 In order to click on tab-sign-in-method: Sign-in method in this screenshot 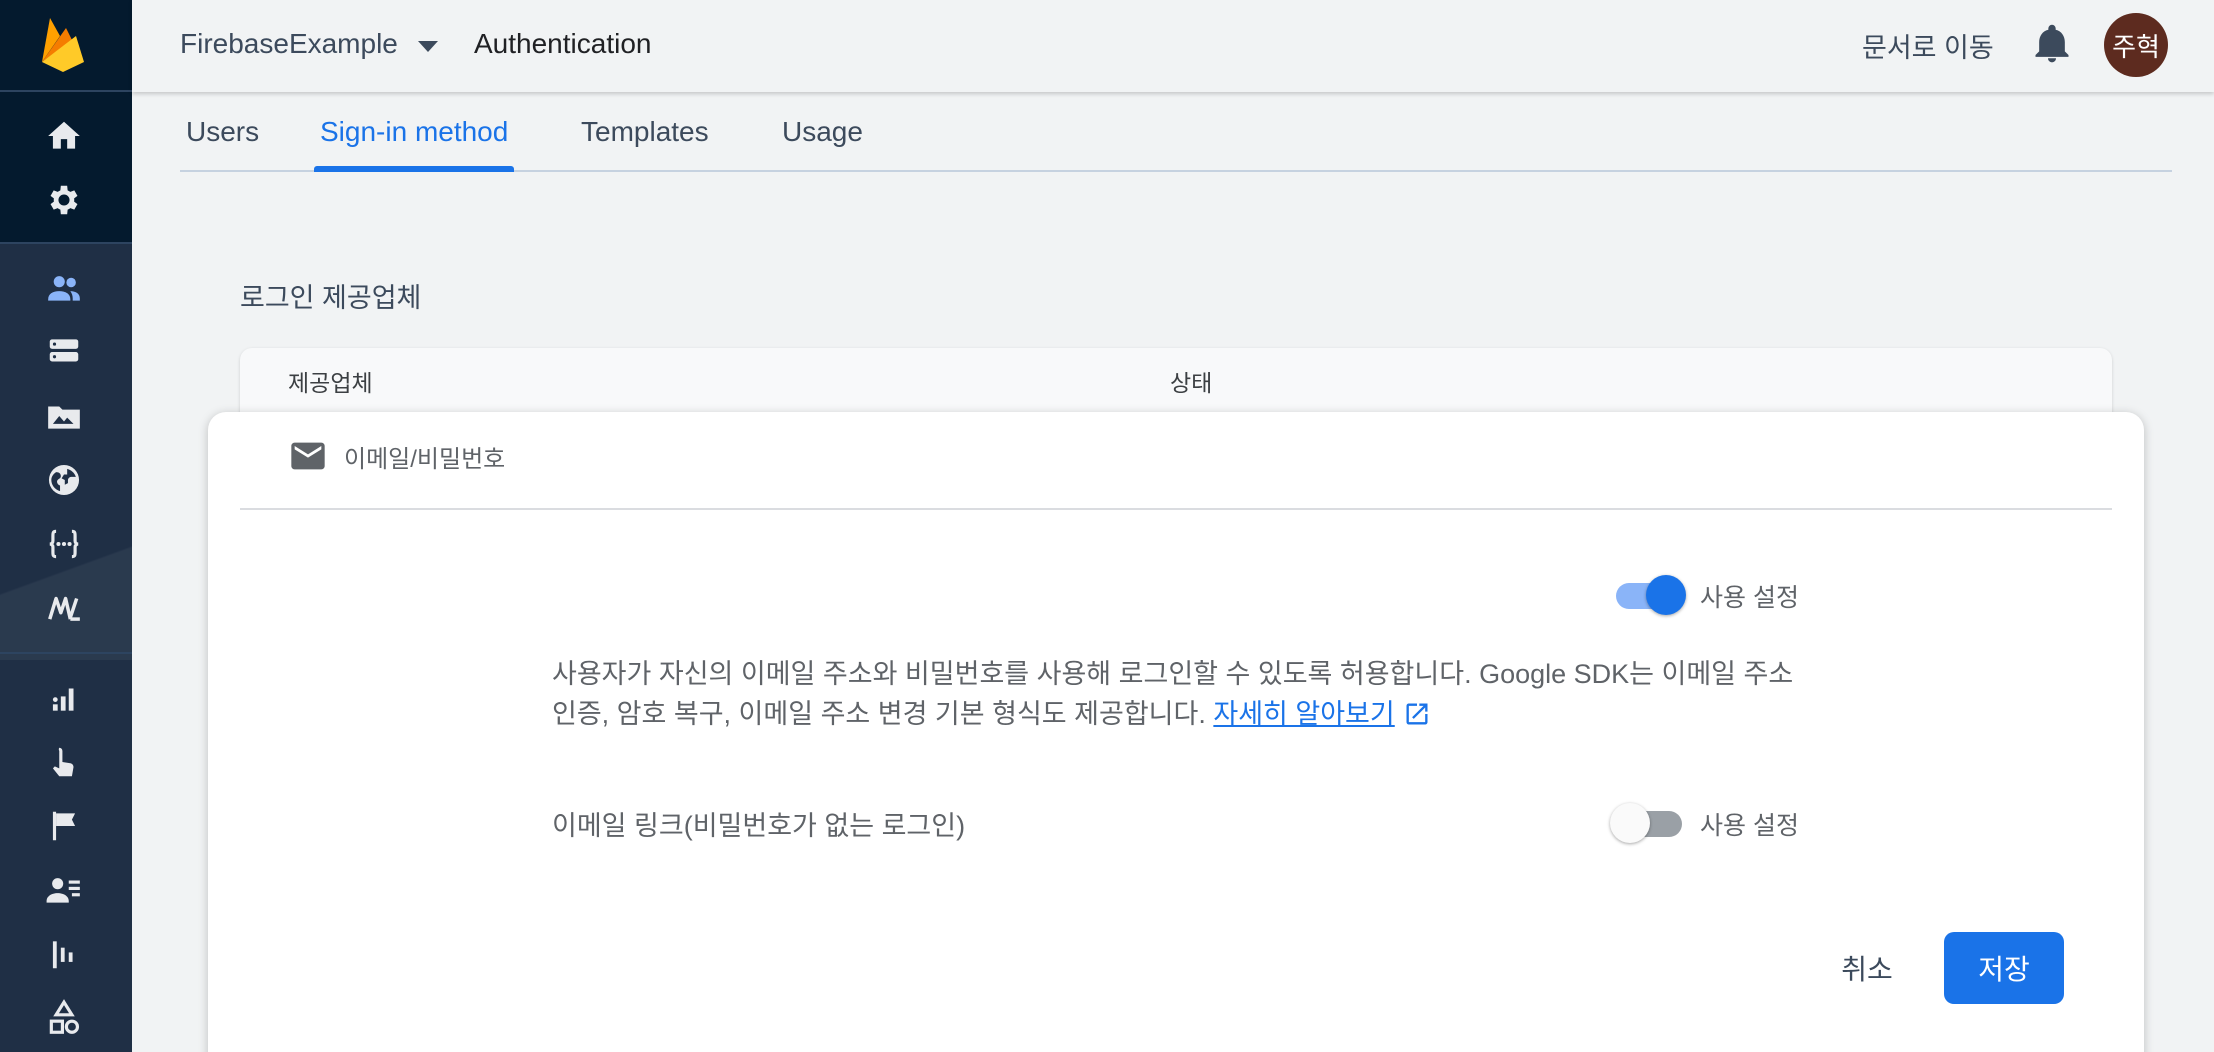, I will do `click(414, 144)`.